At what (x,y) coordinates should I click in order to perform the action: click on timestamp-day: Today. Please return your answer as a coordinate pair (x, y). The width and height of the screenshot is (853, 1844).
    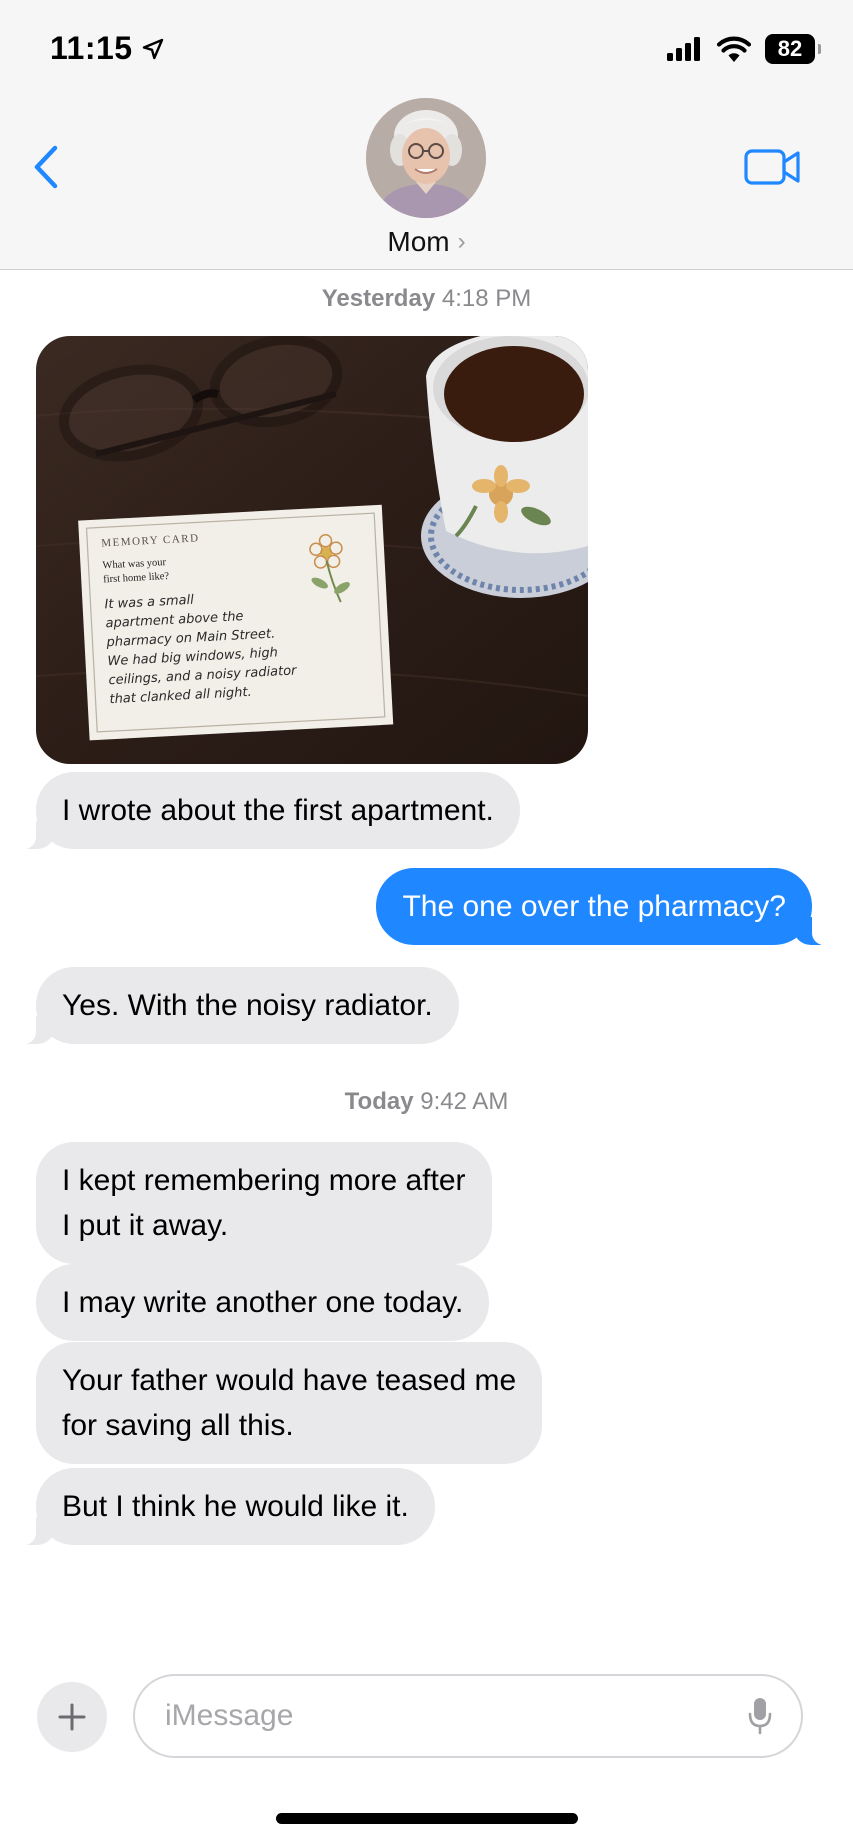
    Looking at the image, I should click on (379, 1101).